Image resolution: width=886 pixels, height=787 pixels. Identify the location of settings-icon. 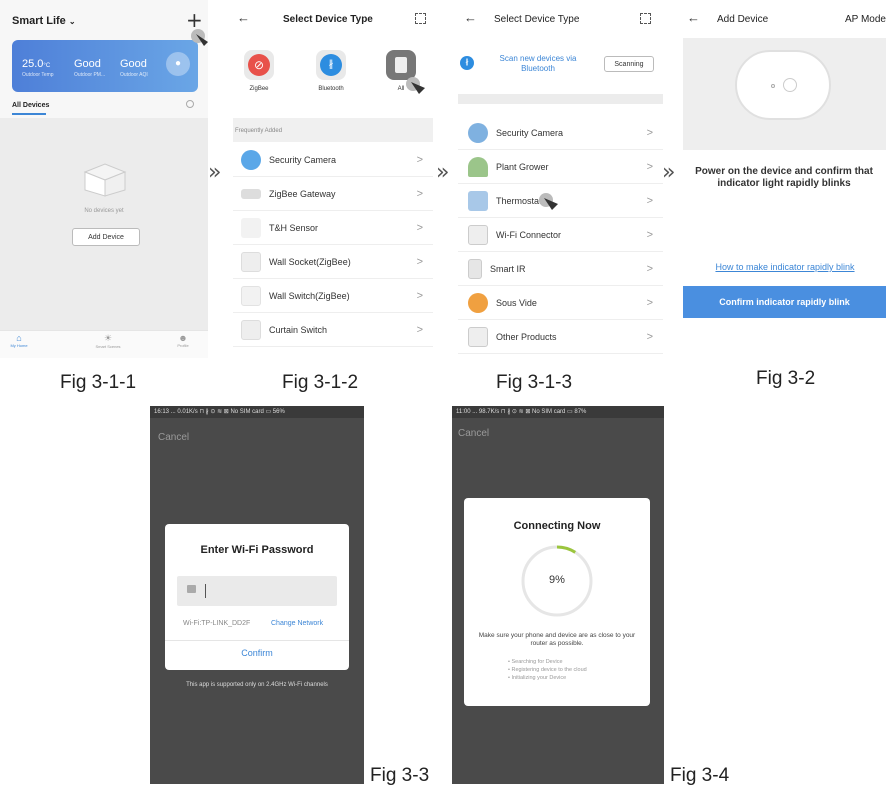
(190, 104).